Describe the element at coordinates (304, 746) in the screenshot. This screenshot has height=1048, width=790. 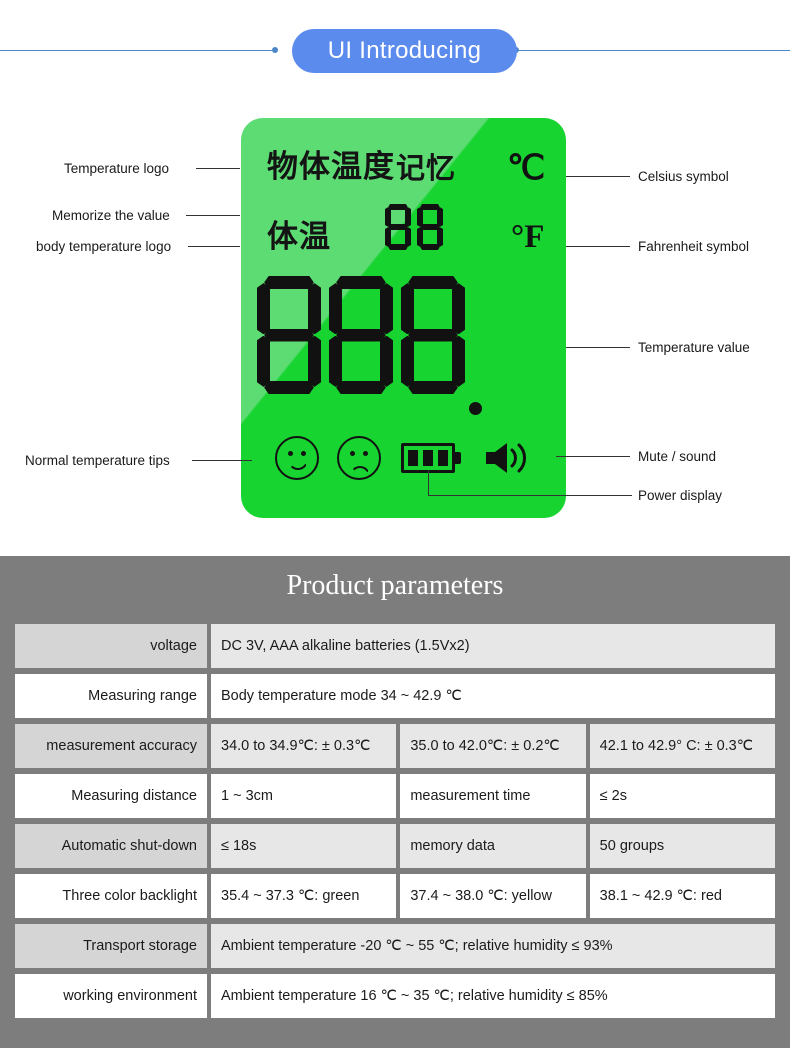
I see `table-cell-value: 34.0 to 34.9℃: ± 0.3℃` at that location.